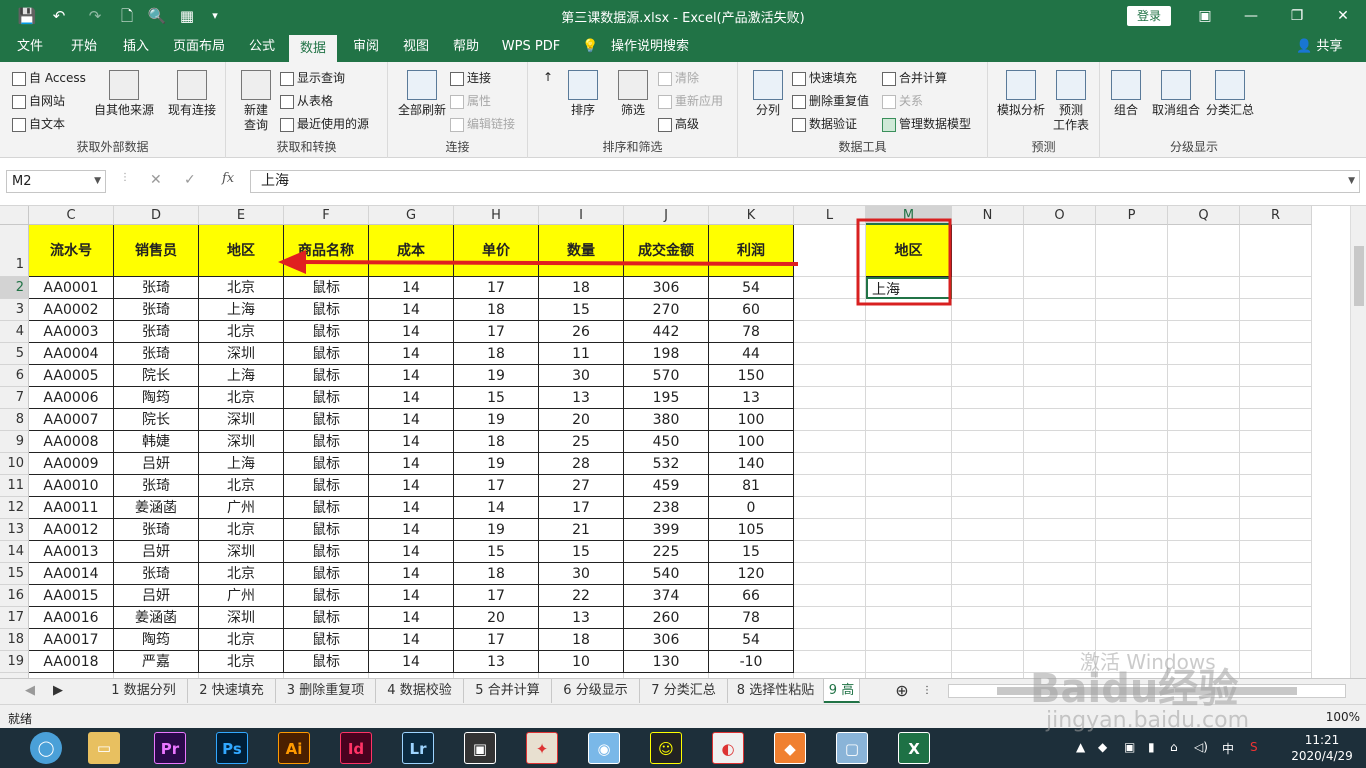  I want to click on table-cell: 陶筠, so click(156, 398).